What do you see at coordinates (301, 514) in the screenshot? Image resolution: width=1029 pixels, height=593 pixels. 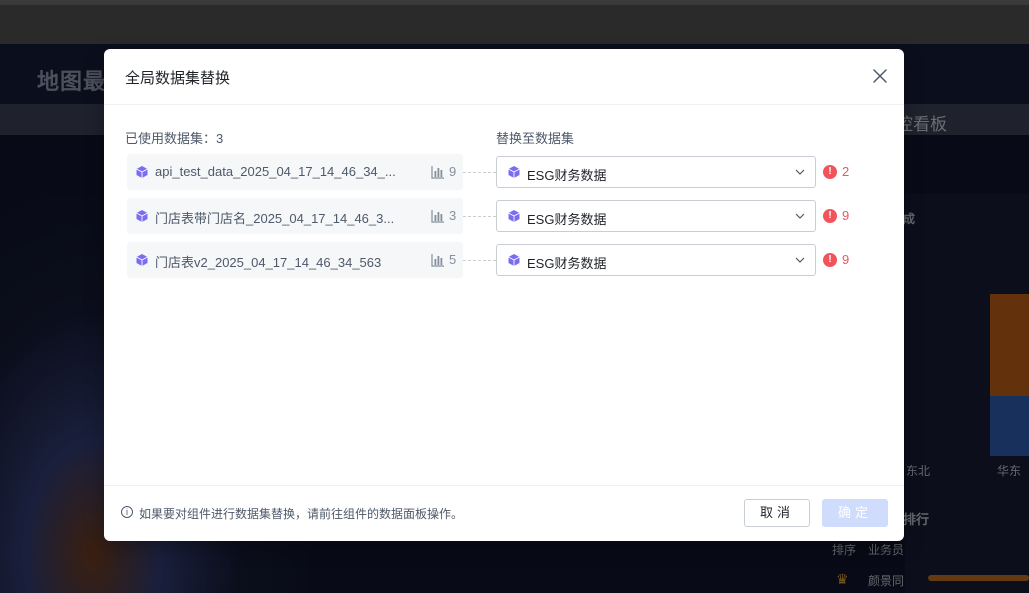 I see `footer-tip: 如果要对组件进行数据集替换，请前往组件的数据面板操作。` at bounding box center [301, 514].